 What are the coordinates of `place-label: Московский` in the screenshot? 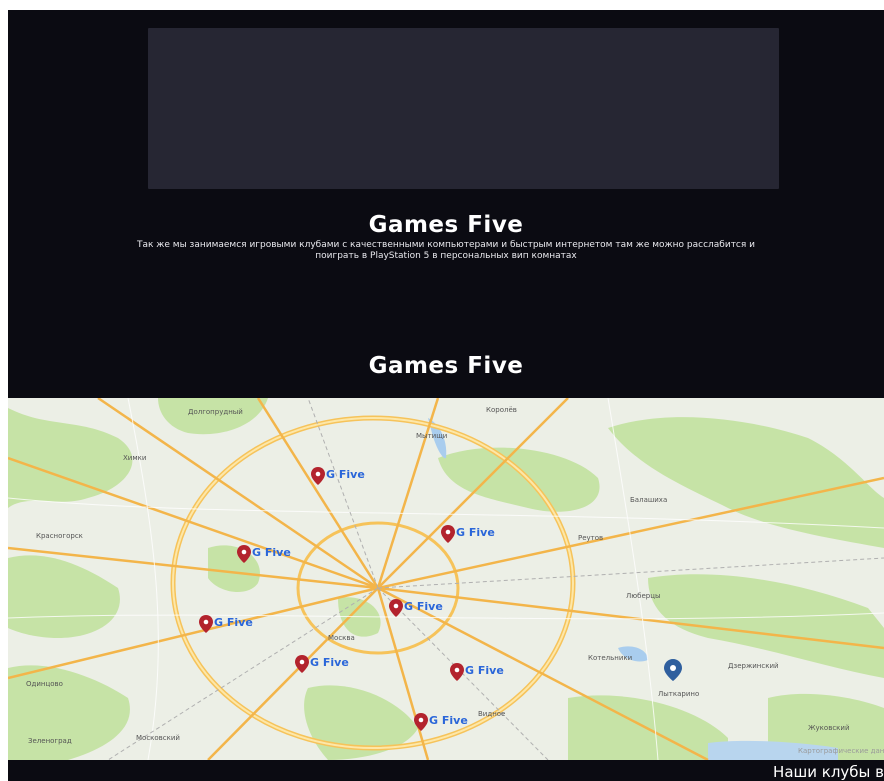 It's located at (158, 738).